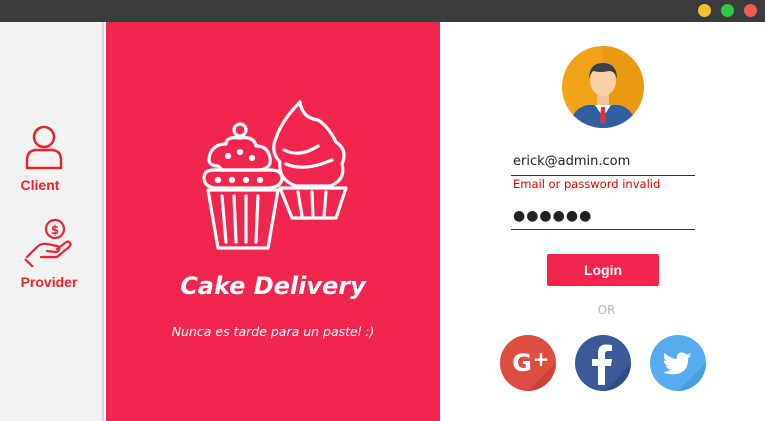 This screenshot has height=421, width=765. I want to click on password-field, so click(603, 216).